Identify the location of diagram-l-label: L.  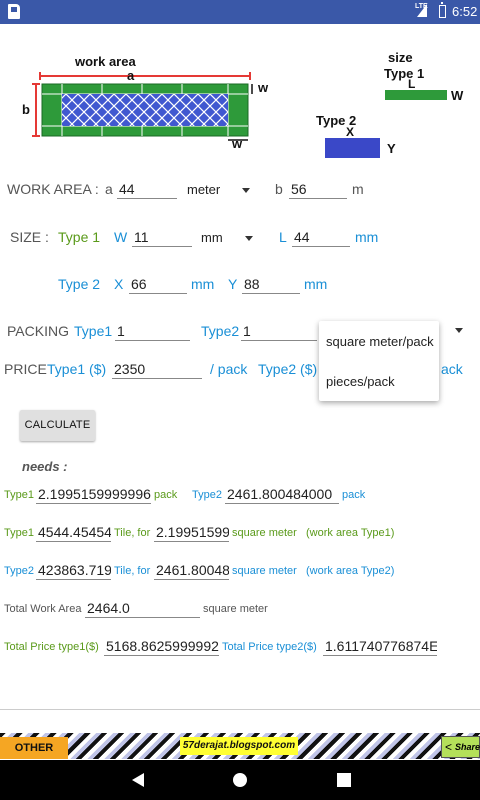
(411, 84).